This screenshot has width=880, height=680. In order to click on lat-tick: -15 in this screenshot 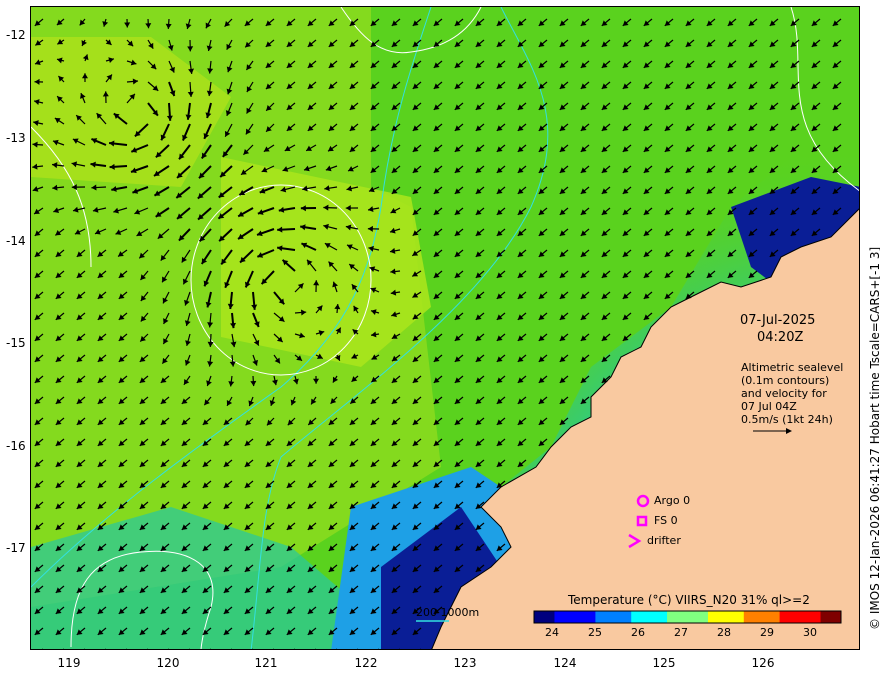, I will do `click(16, 343)`.